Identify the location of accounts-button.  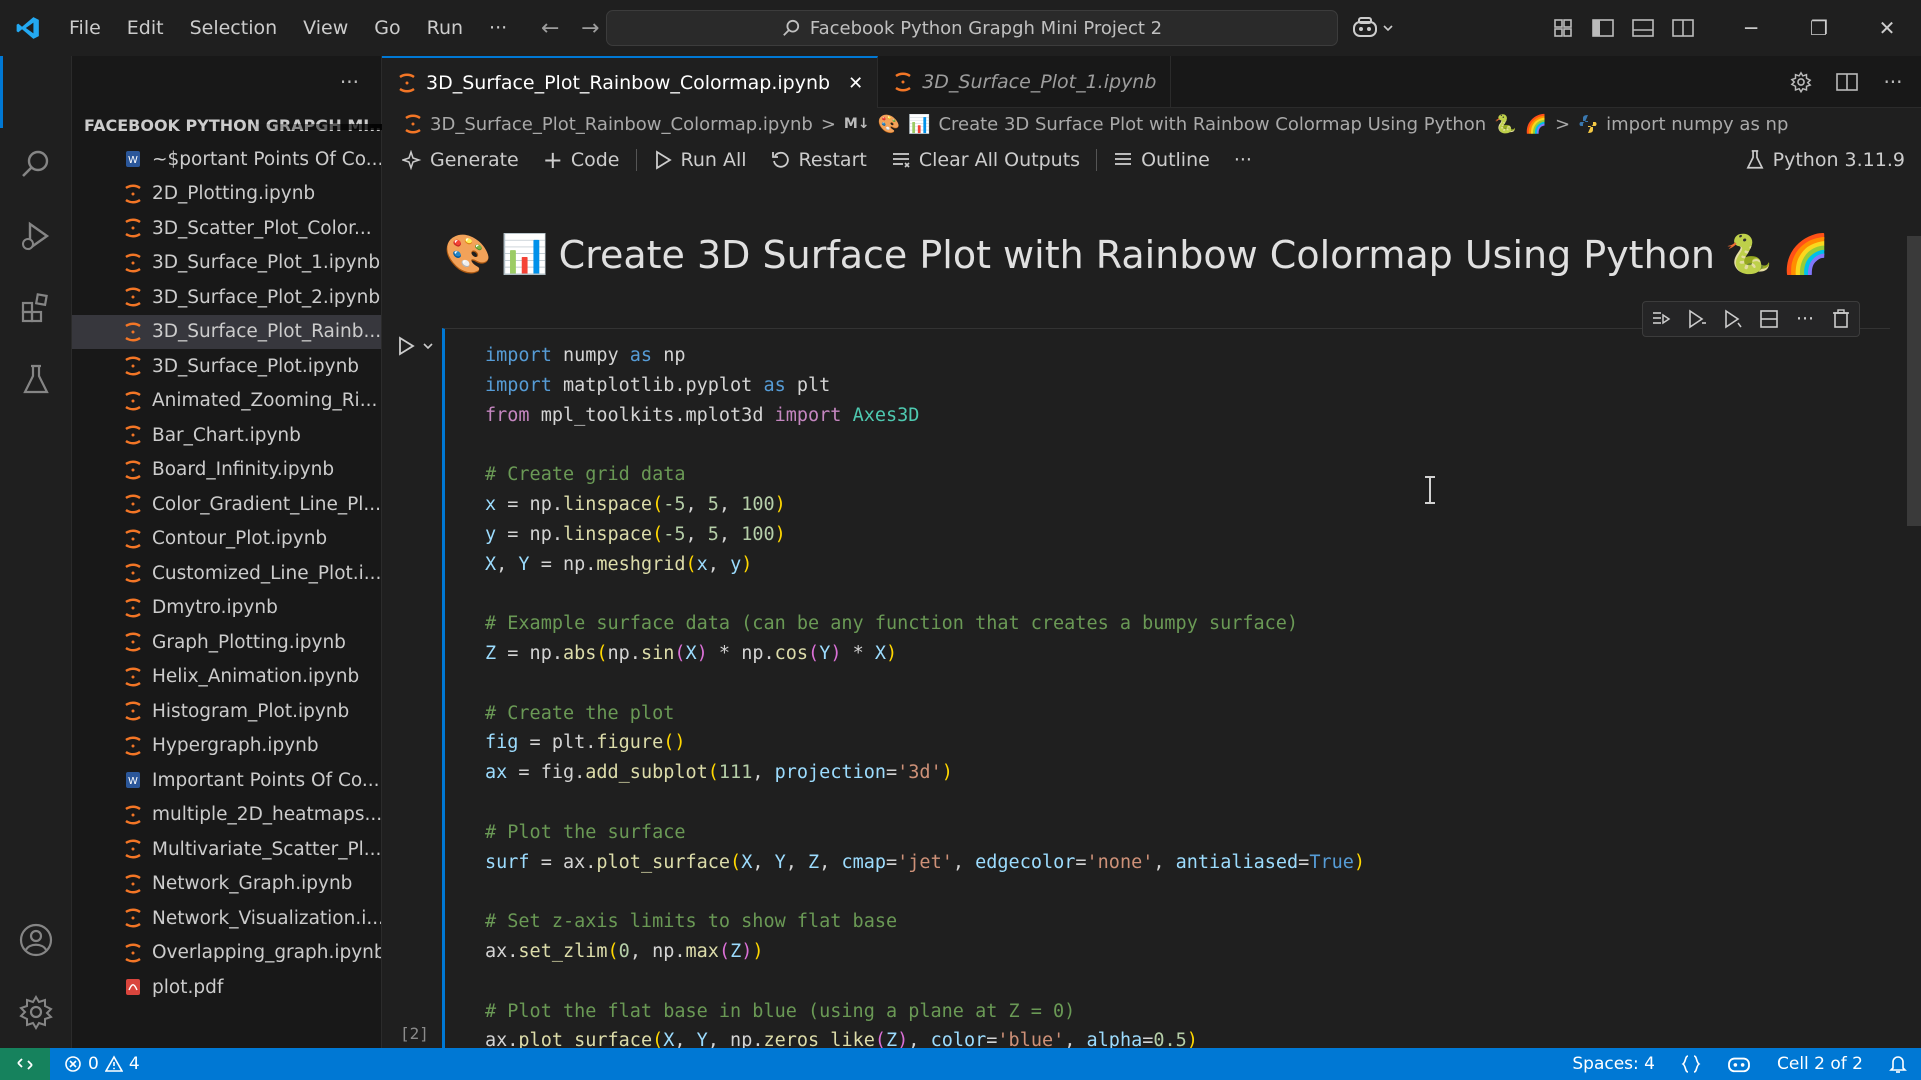
(36, 940).